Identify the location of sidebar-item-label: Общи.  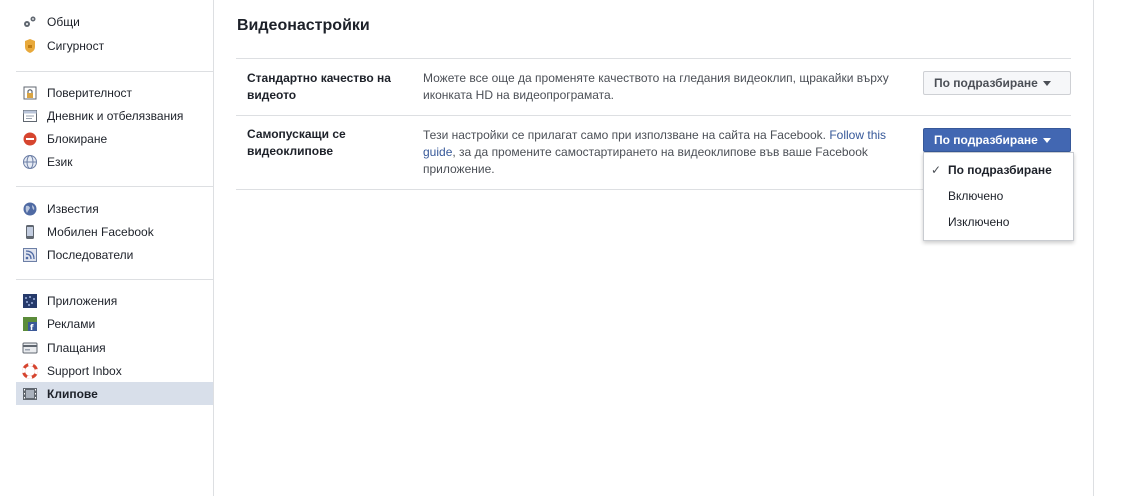
(63, 21).